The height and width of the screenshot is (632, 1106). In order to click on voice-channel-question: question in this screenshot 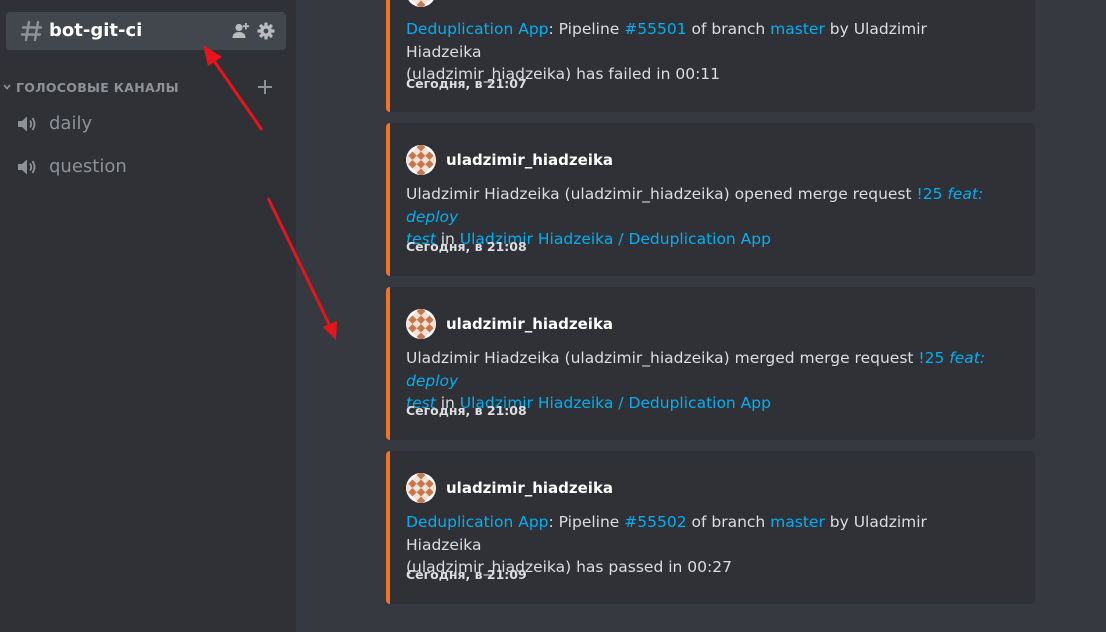, I will do `click(146, 167)`.